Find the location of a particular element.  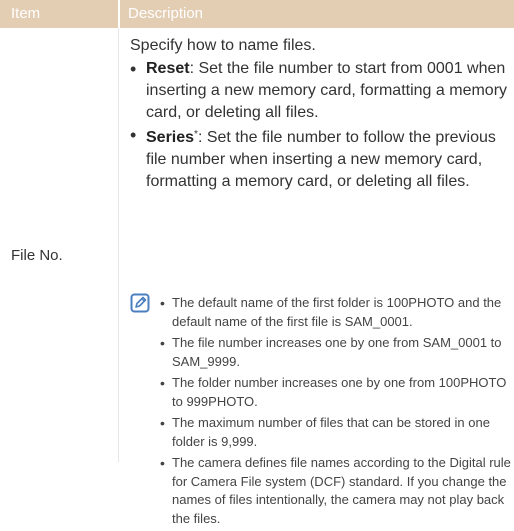

header-item: Item is located at coordinates (26, 13).